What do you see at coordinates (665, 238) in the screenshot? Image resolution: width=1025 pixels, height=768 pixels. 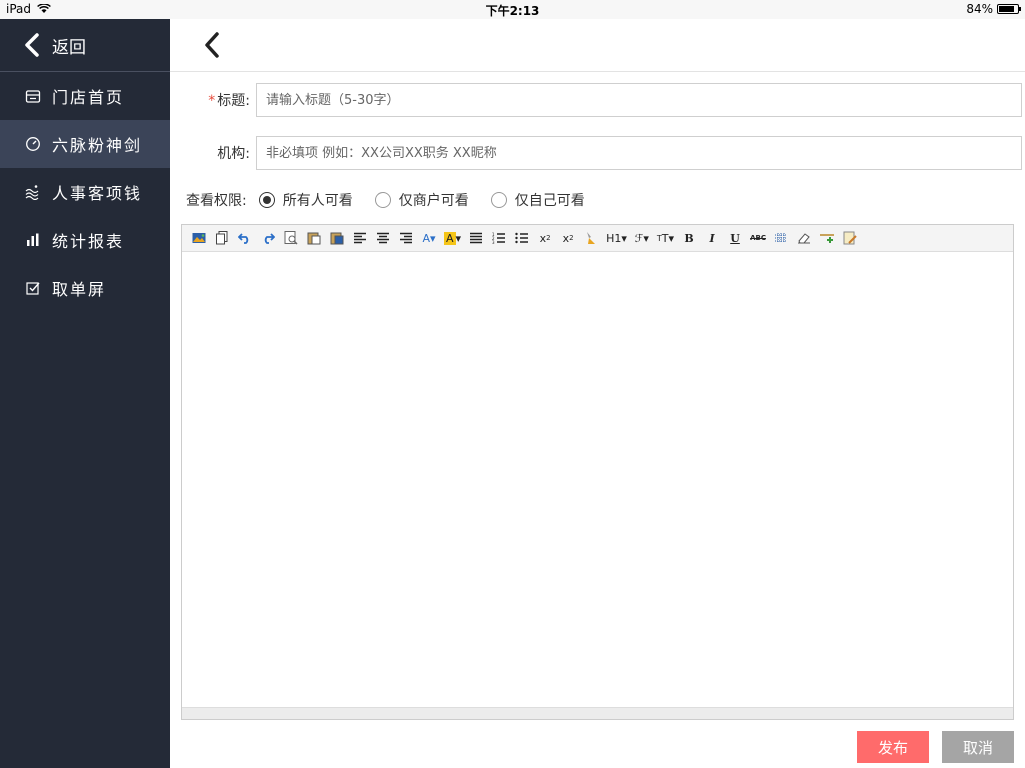 I see `font-size-icon: T T▾` at bounding box center [665, 238].